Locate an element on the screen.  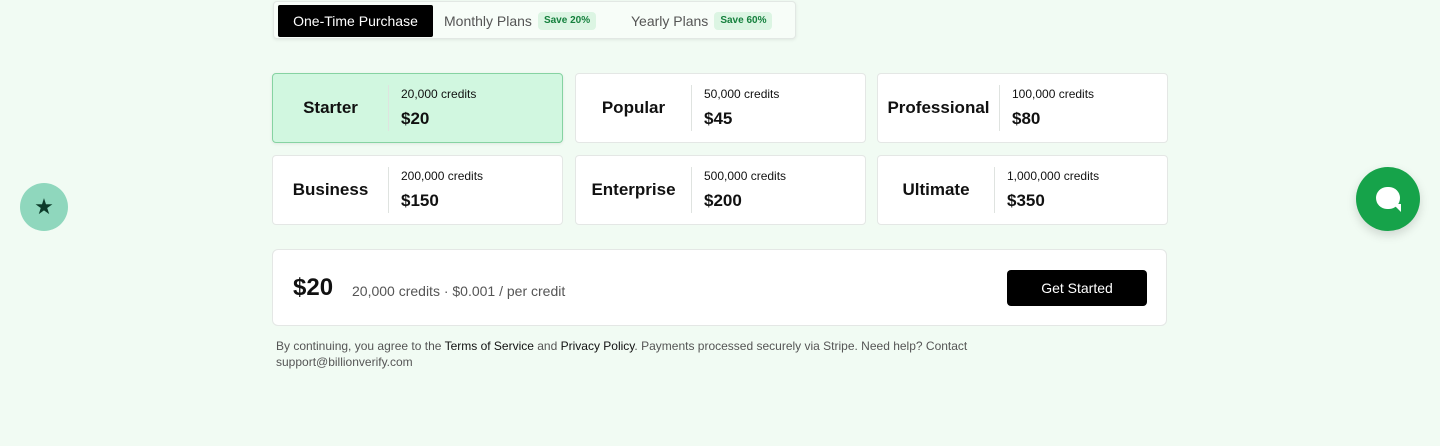
plan-credits: 200,000 credits is located at coordinates (442, 176).